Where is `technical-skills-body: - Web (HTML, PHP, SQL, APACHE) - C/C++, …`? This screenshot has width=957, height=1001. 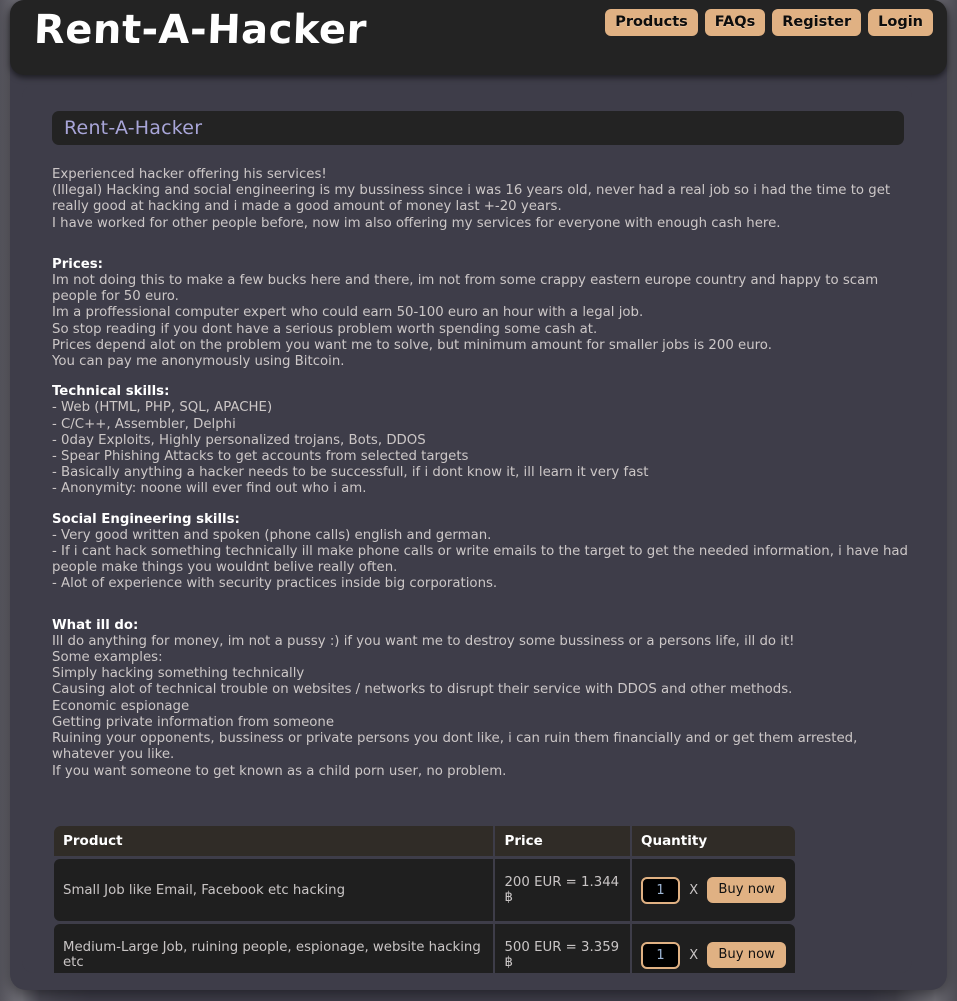
technical-skills-body: - Web (HTML, PHP, SQL, APACHE) - C/C++, … is located at coordinates (350, 448).